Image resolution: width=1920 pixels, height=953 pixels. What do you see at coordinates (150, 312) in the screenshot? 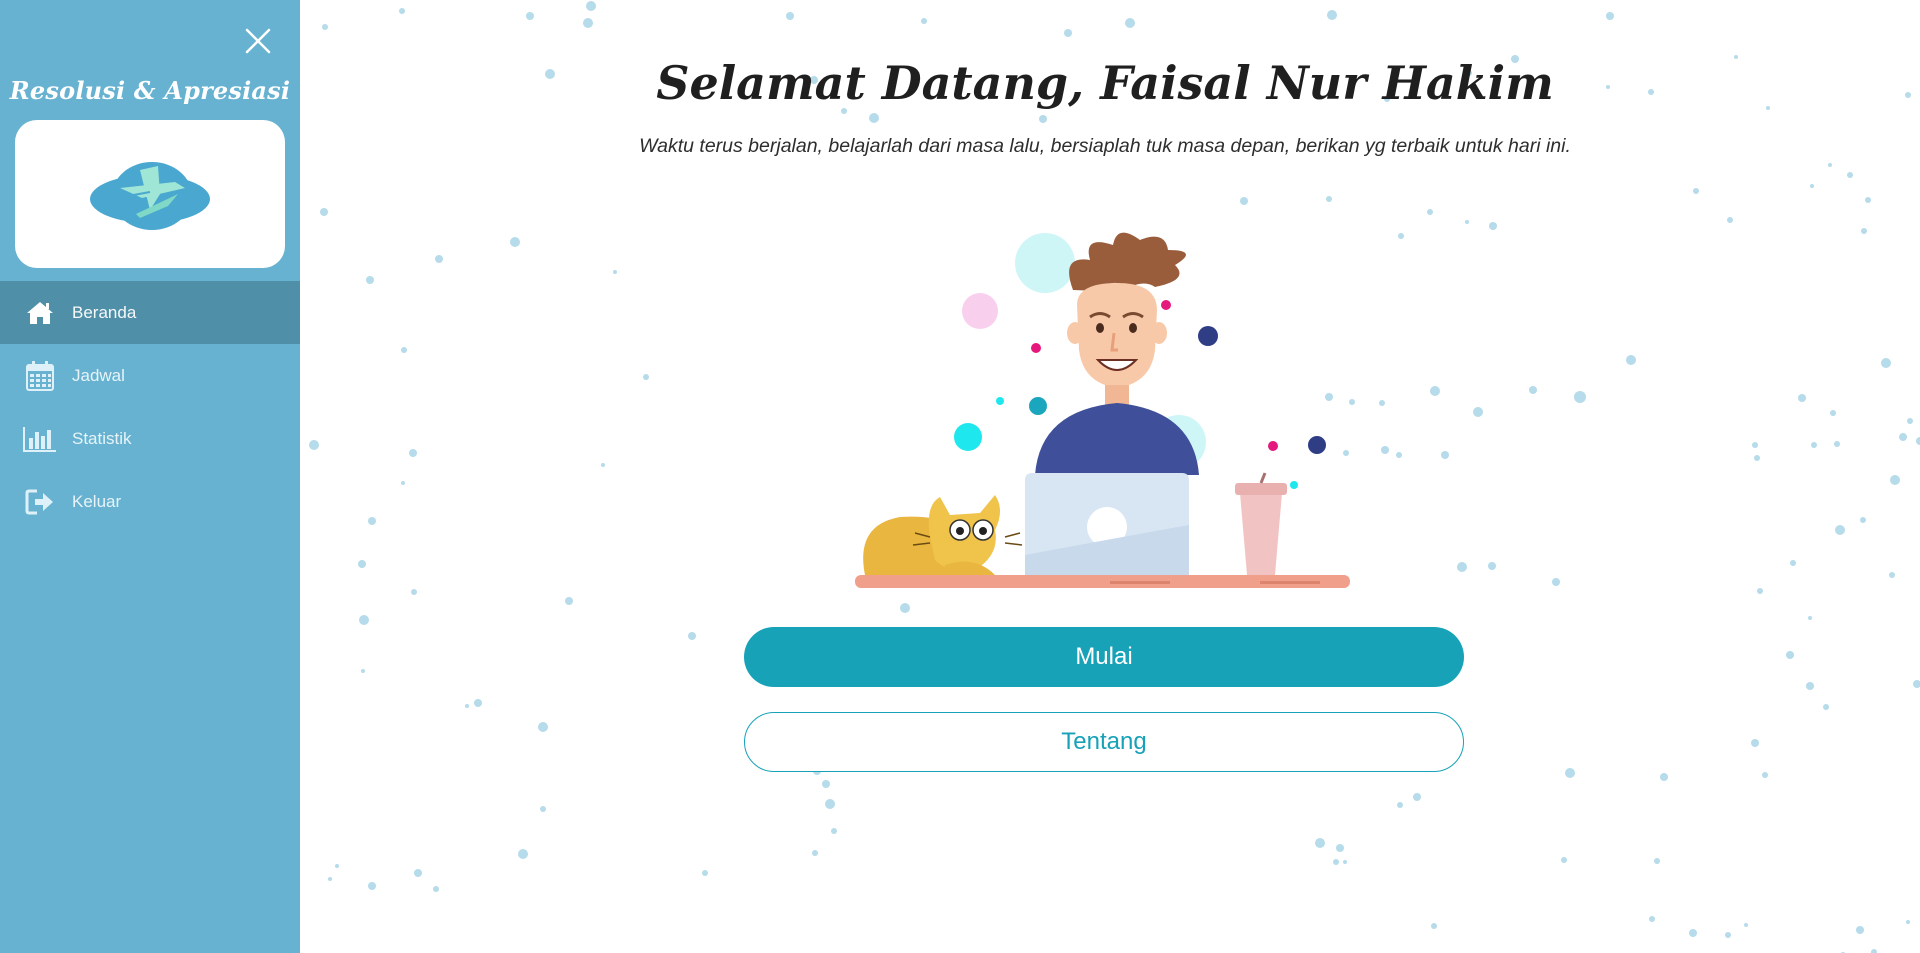
I see `sidebar-item-beranda: Beranda` at bounding box center [150, 312].